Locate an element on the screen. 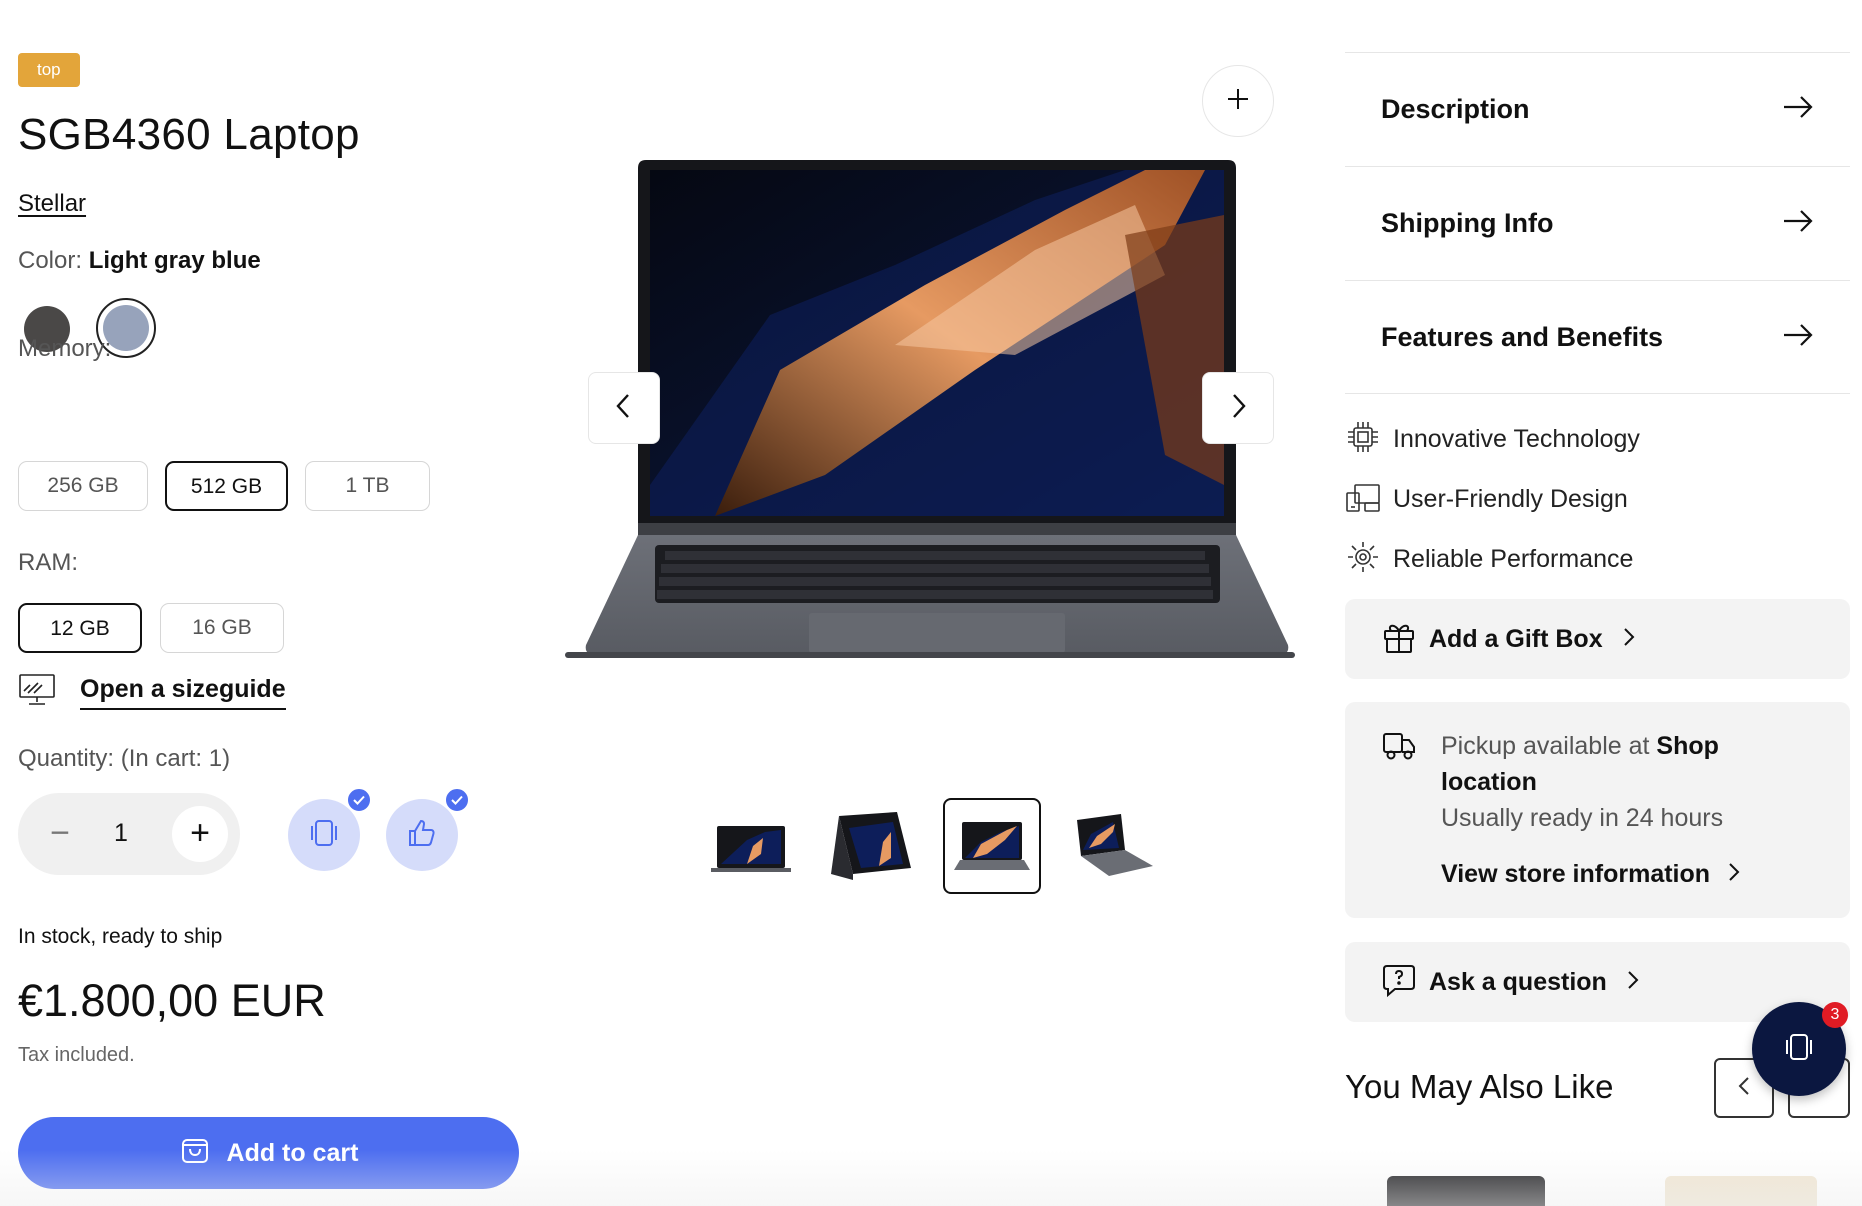 The width and height of the screenshot is (1862, 1206). quantity-value: 1 is located at coordinates (121, 833).